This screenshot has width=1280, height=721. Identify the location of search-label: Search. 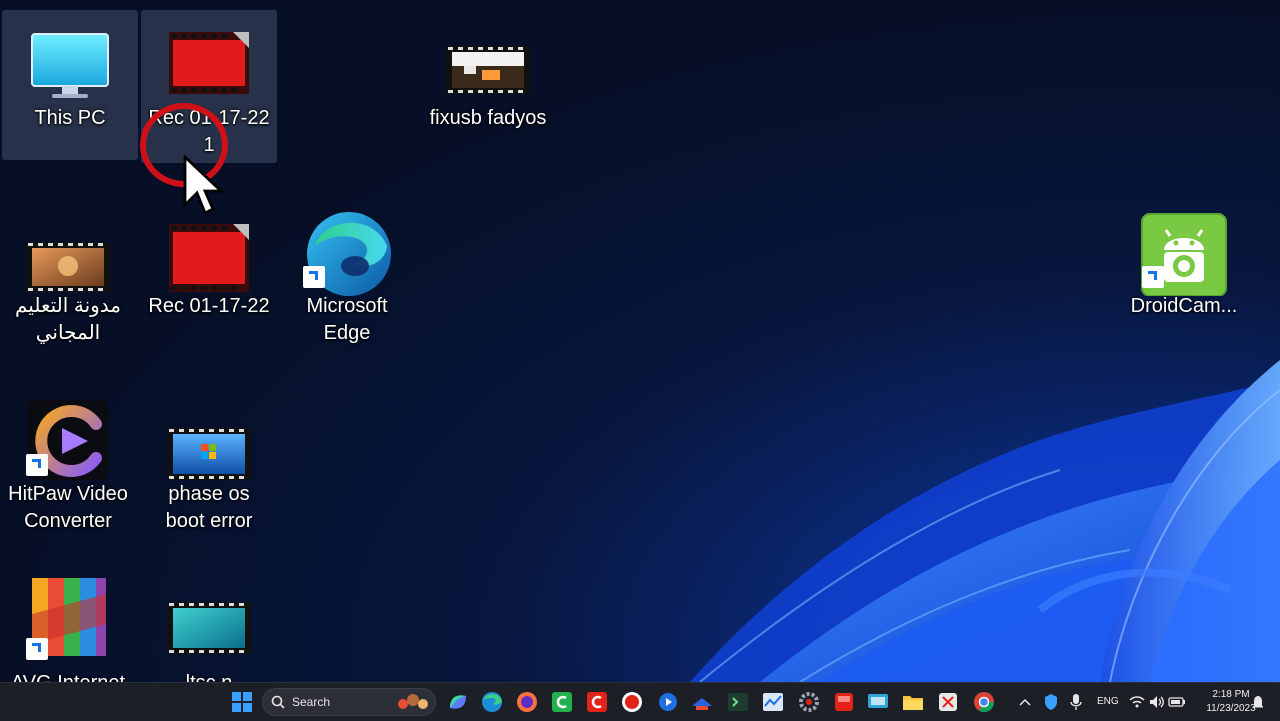
(311, 702).